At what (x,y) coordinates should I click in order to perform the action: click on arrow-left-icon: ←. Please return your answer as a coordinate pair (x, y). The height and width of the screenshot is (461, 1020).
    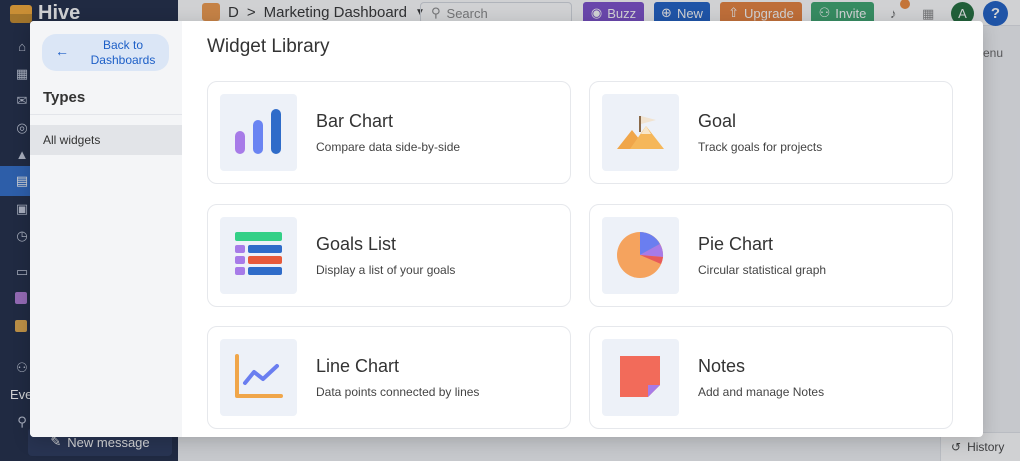
    Looking at the image, I should click on (62, 51).